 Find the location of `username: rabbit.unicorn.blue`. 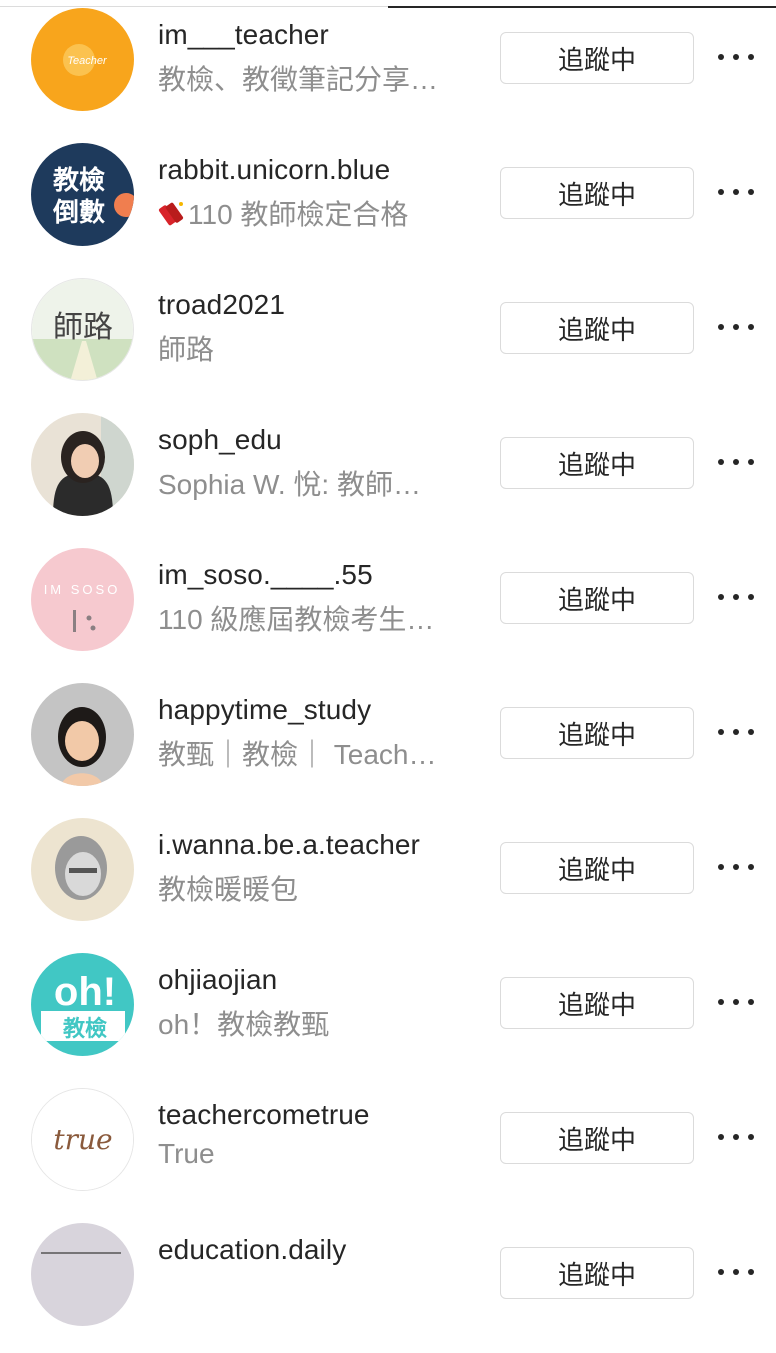

username: rabbit.unicorn.blue is located at coordinates (274, 170).